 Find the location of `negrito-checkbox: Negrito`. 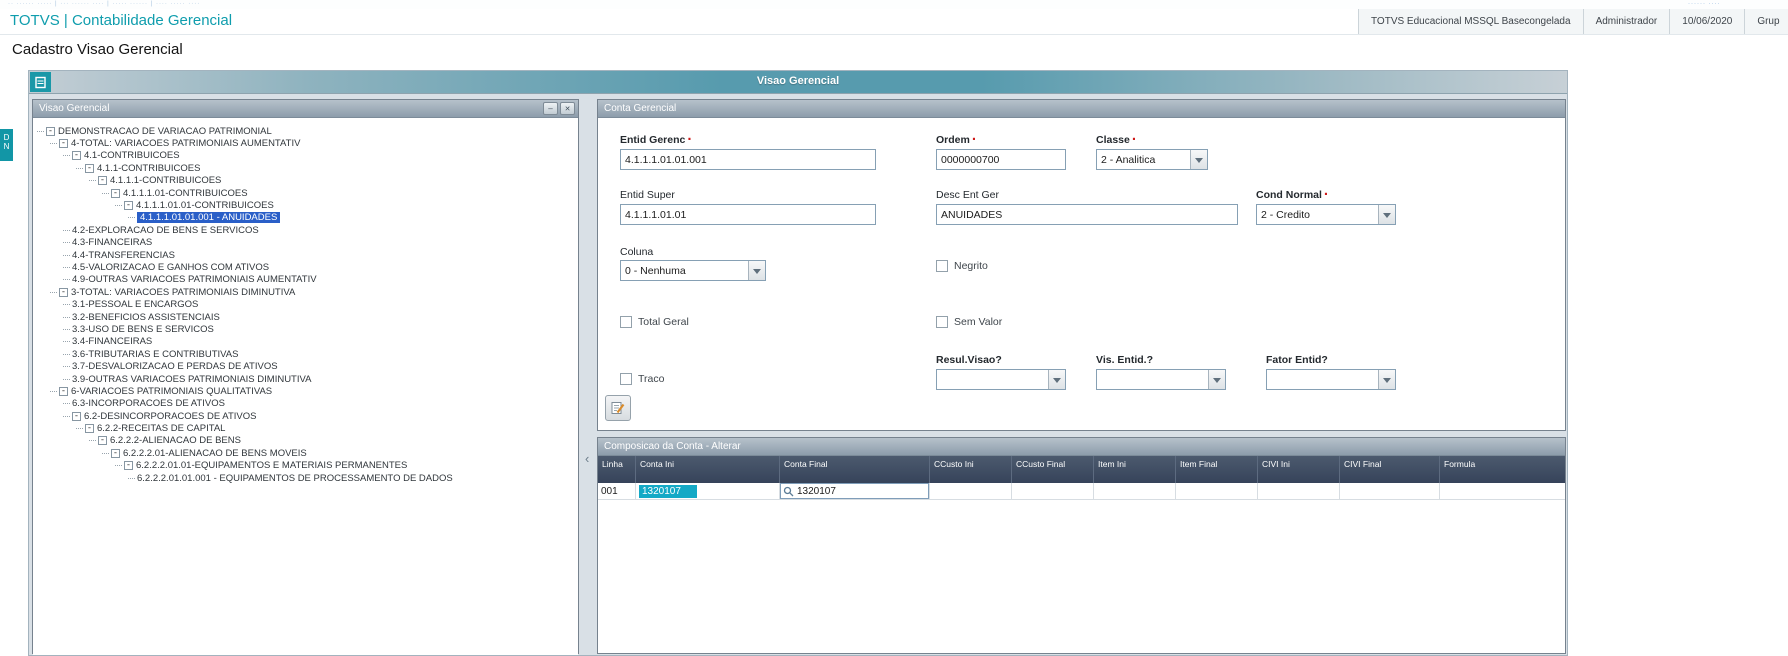

negrito-checkbox: Negrito is located at coordinates (962, 266).